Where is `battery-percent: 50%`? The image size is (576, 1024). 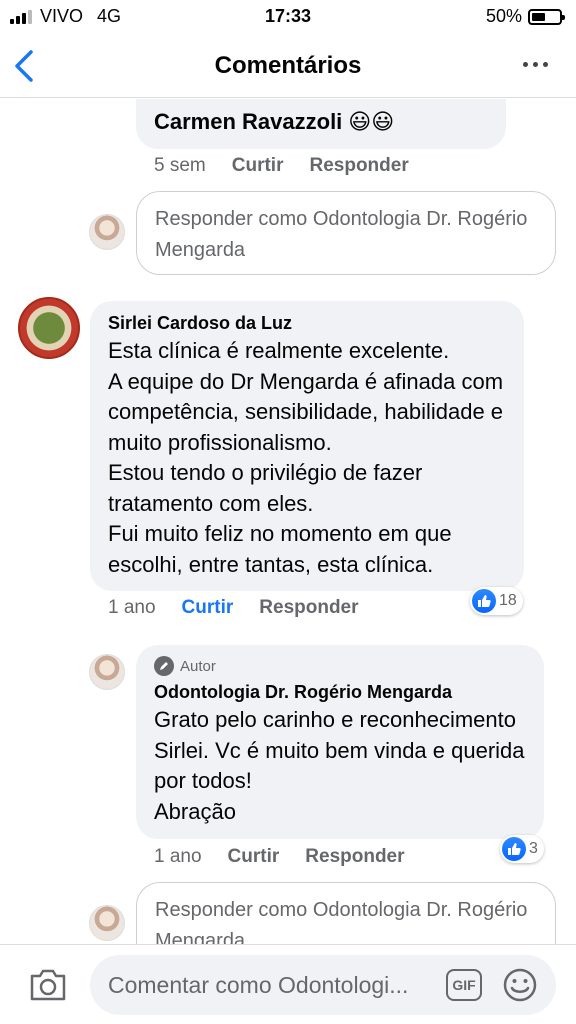
battery-percent: 50% is located at coordinates (503, 16).